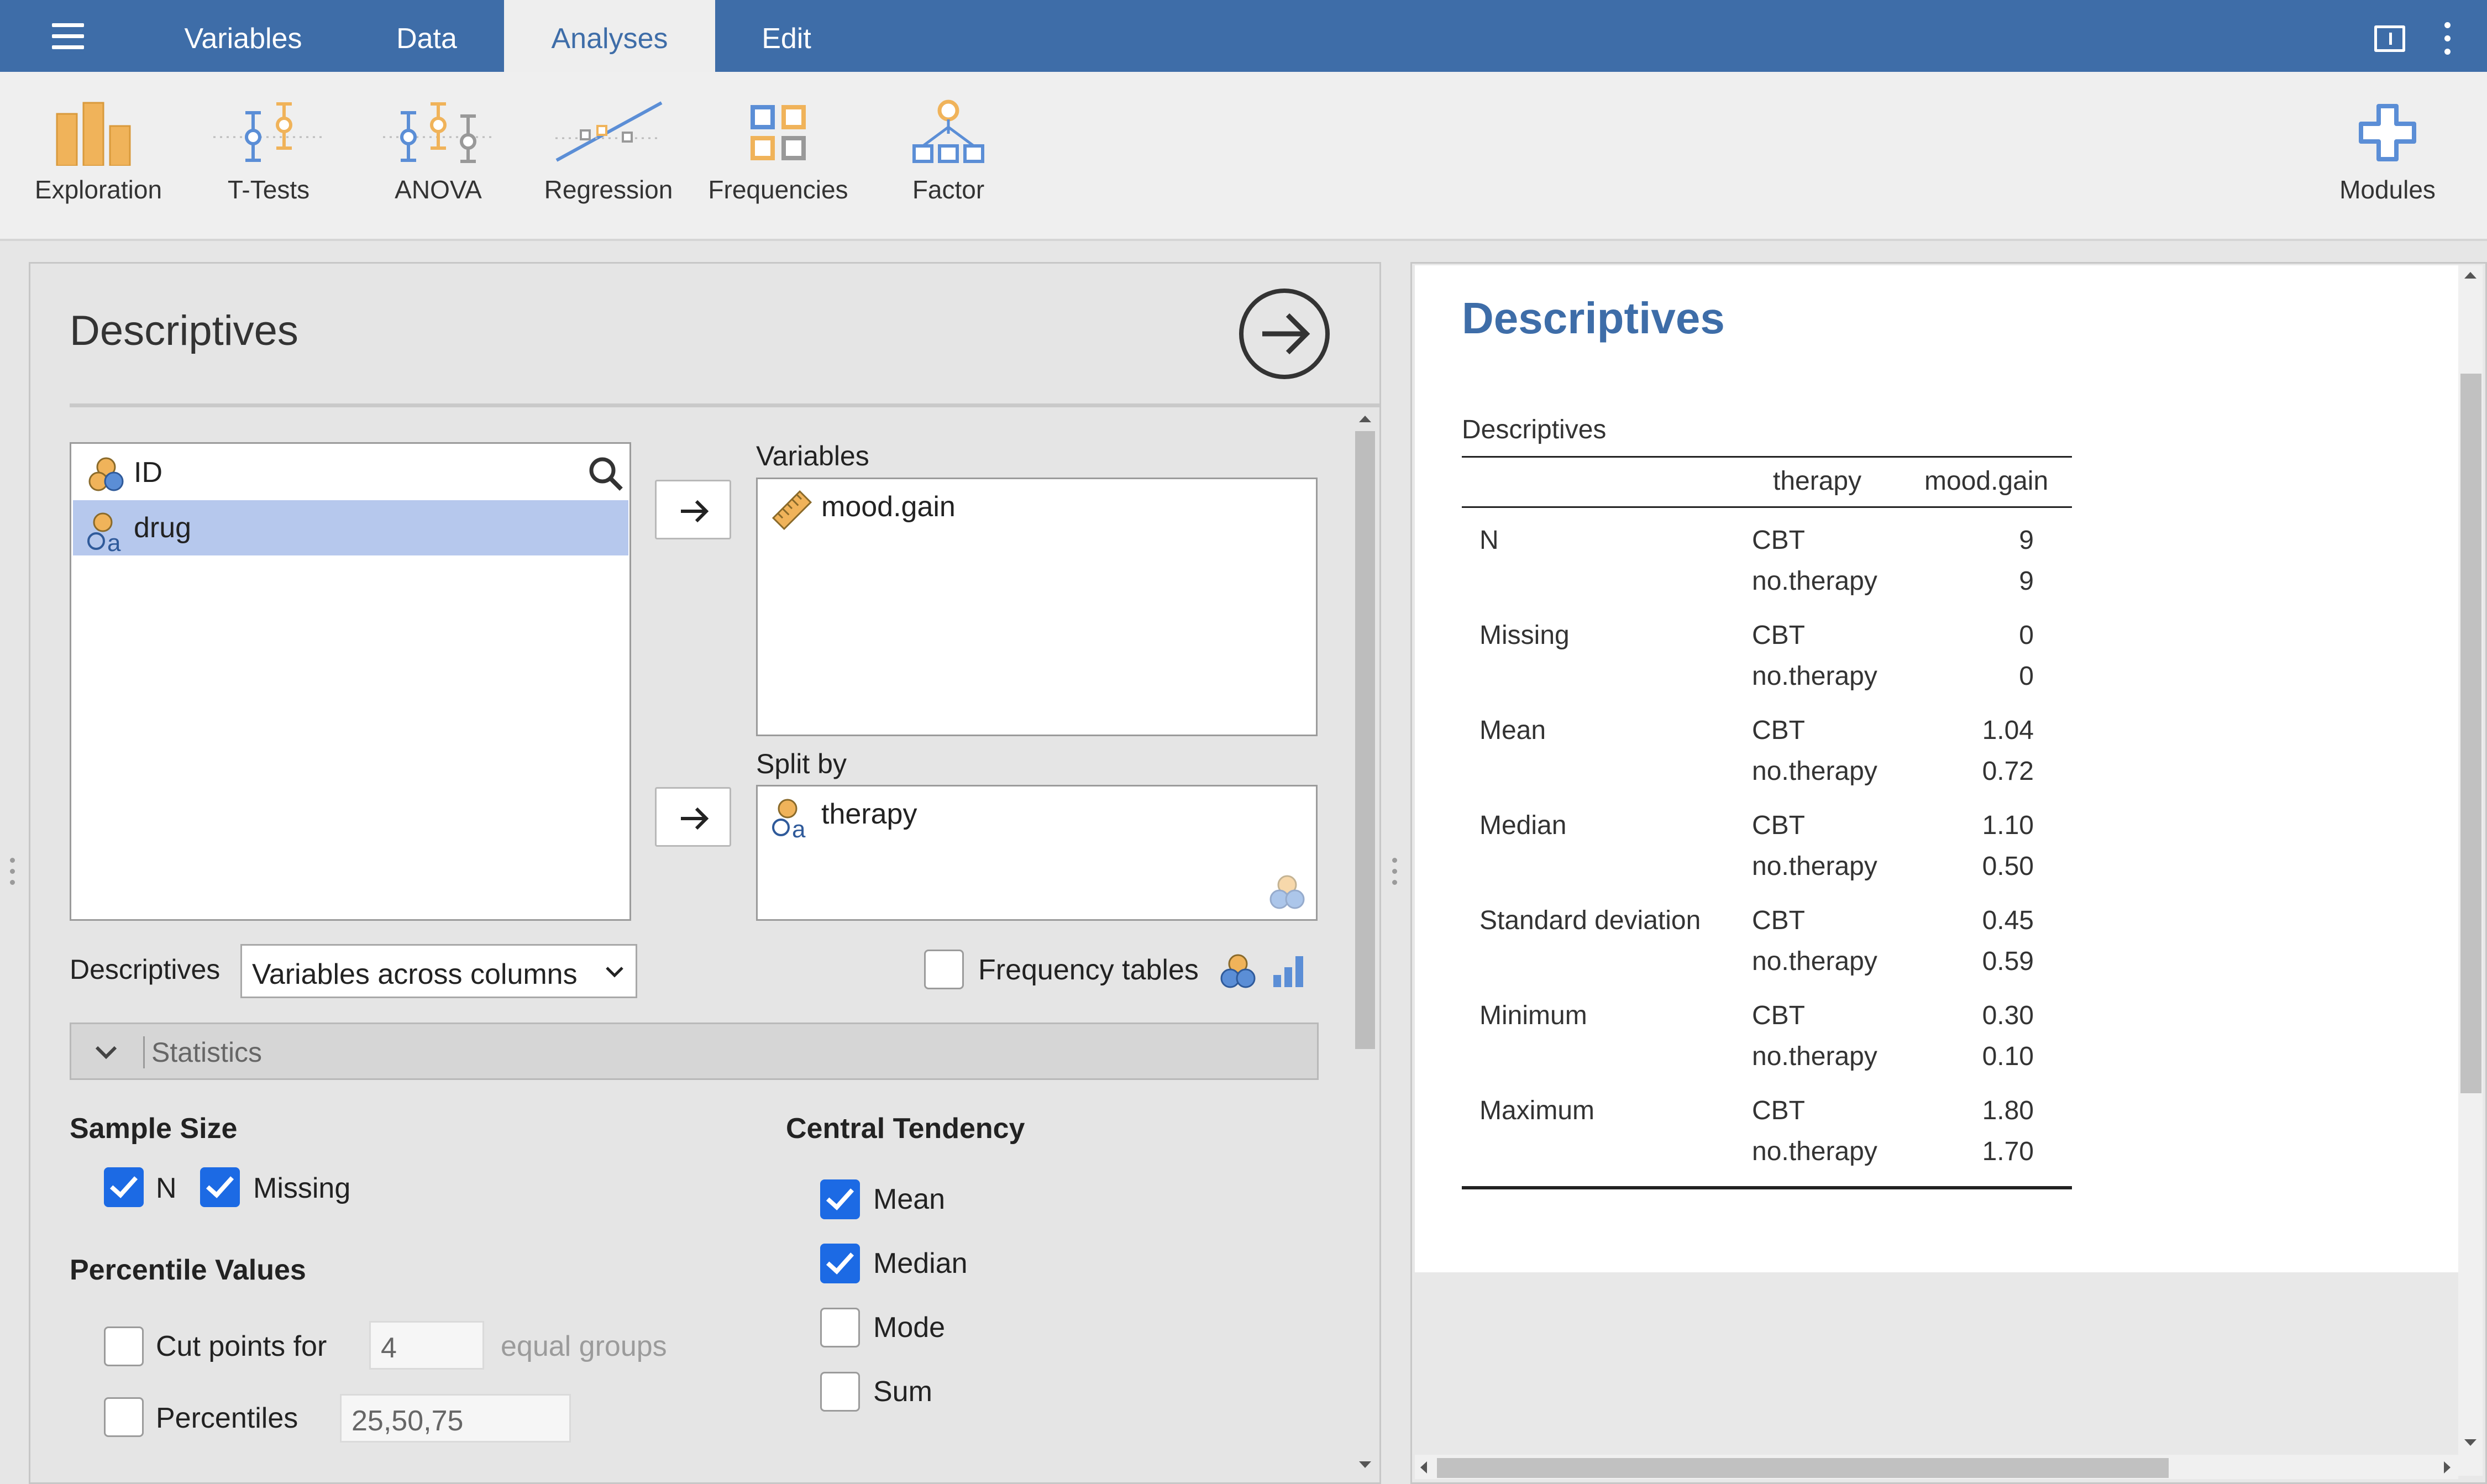 This screenshot has width=2487, height=1484. What do you see at coordinates (948, 151) in the screenshot?
I see `factor-button: Factor` at bounding box center [948, 151].